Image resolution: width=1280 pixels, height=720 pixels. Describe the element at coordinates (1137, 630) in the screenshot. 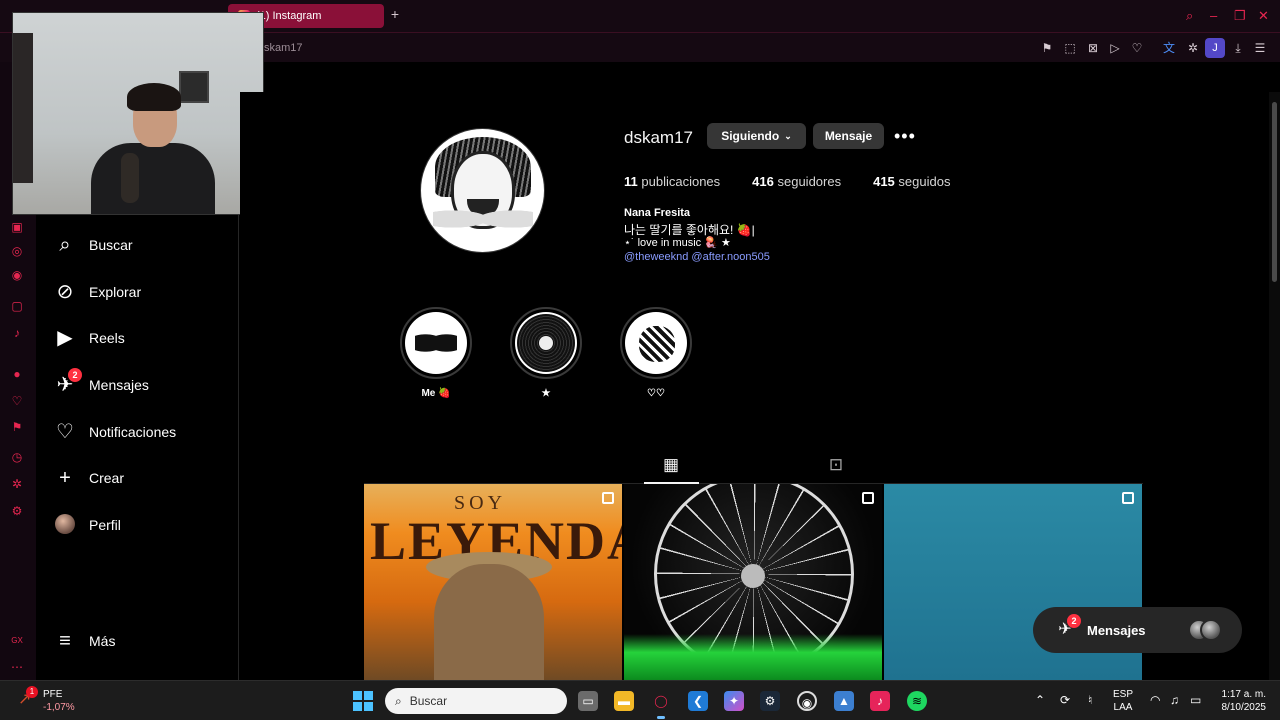

I see `messages-floating-button: ✈ 2 Mensajes` at that location.